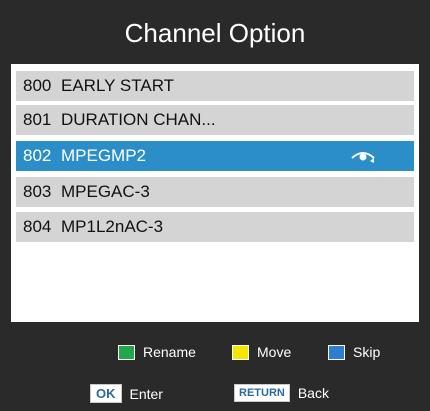  What do you see at coordinates (215, 227) in the screenshot?
I see `channel-row-804: 804 MP1L2nAC-3` at bounding box center [215, 227].